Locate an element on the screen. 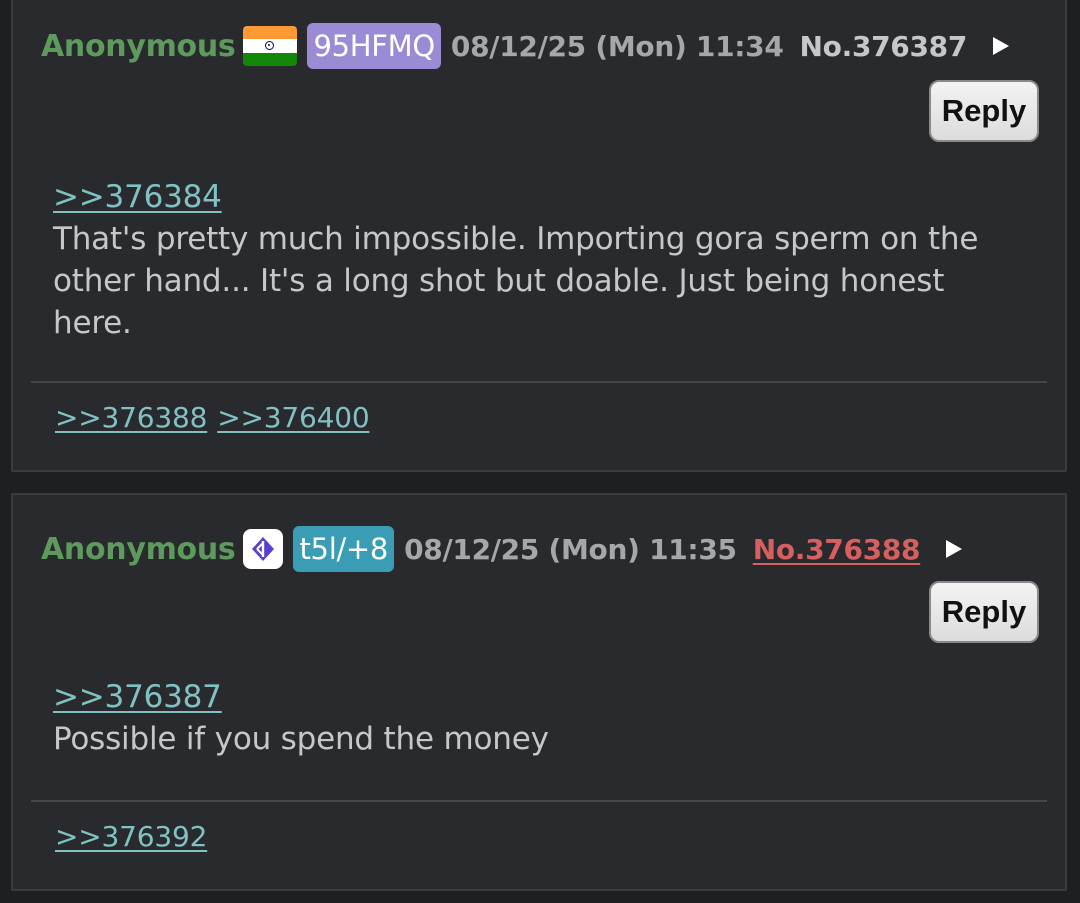 This screenshot has width=1080, height=903. backlinks: >>376392 is located at coordinates (136, 836).